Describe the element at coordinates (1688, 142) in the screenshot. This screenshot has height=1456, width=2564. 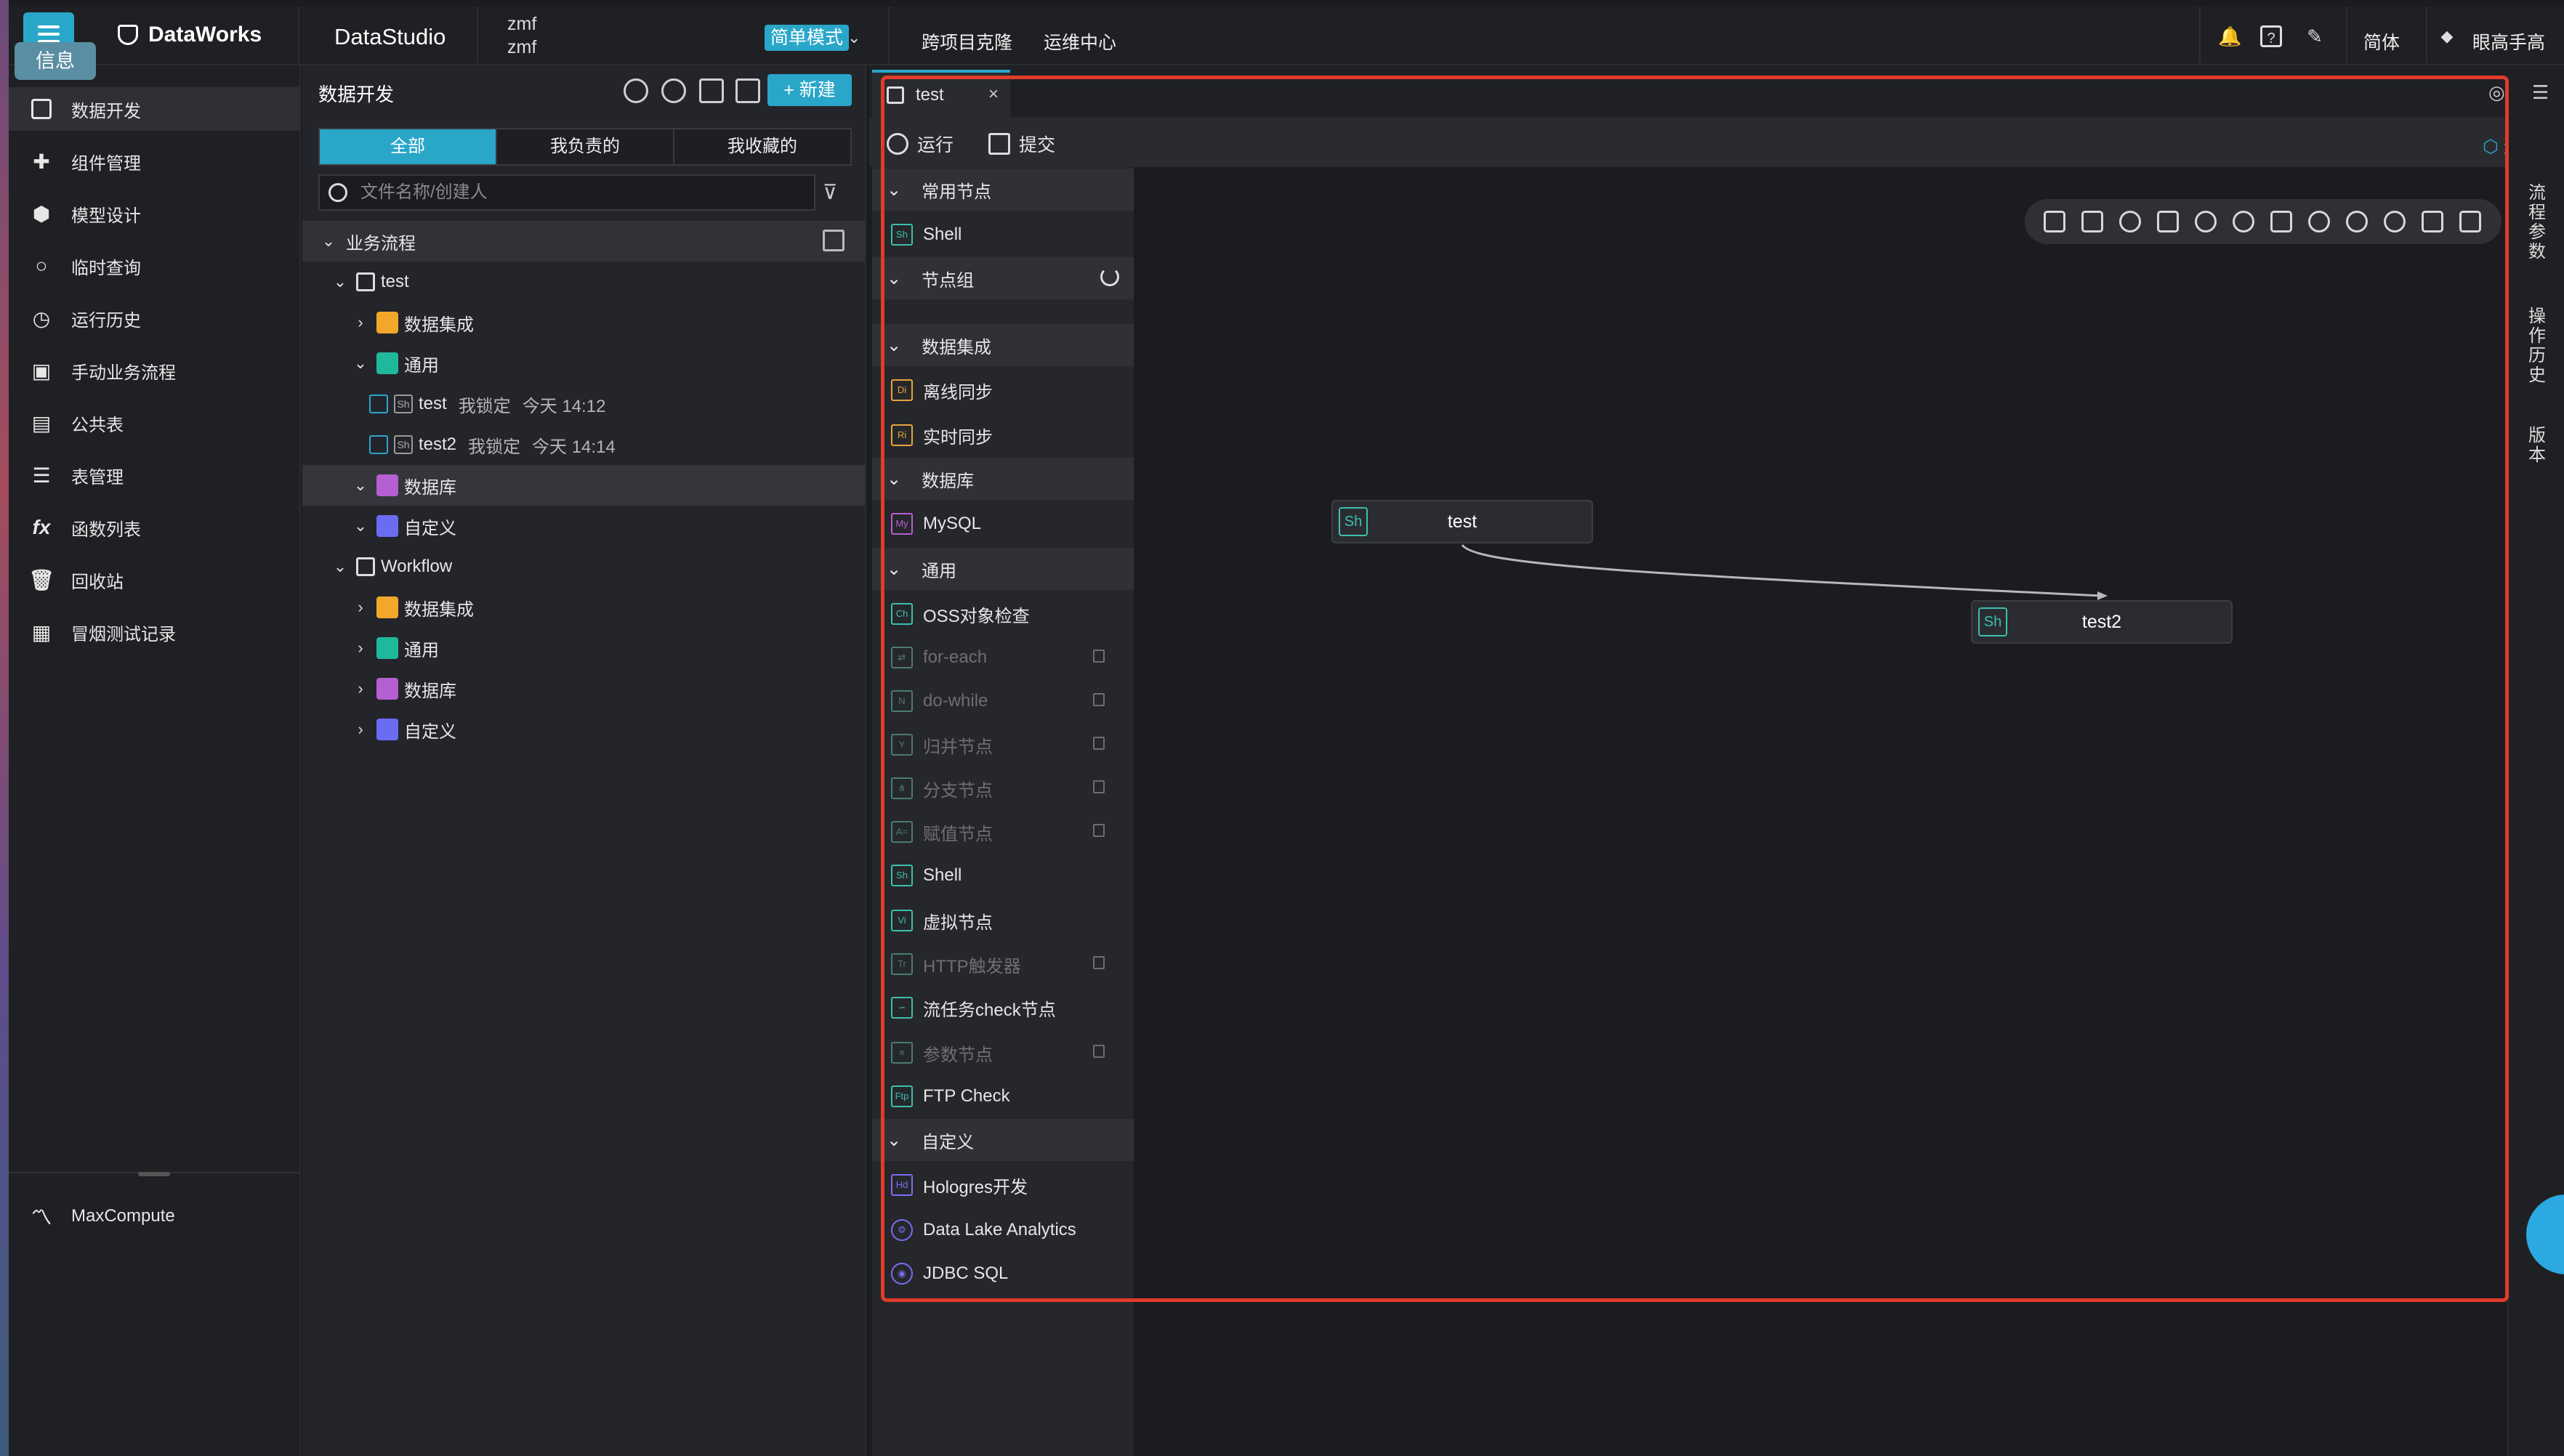
I see `editor-toolbar: 运行 提交` at that location.